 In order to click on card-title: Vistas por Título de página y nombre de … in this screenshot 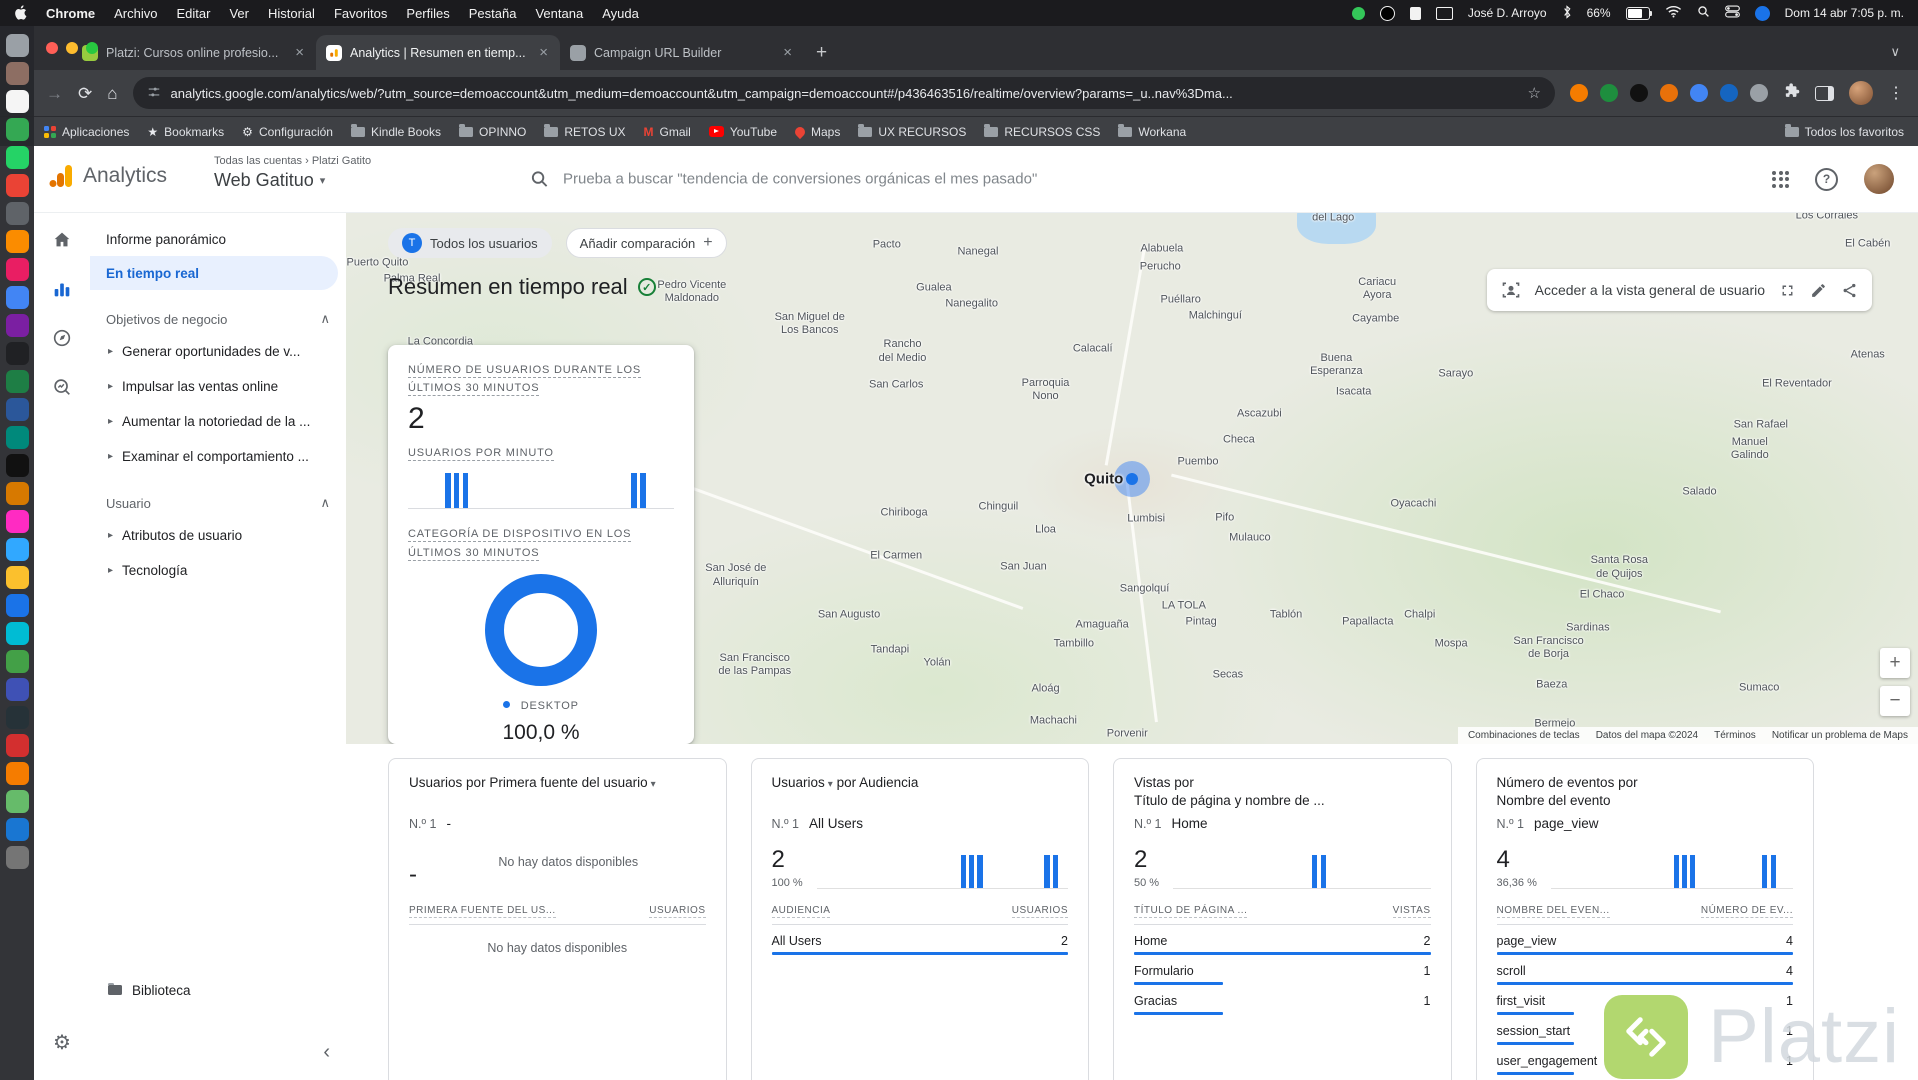, I will do `click(1282, 794)`.